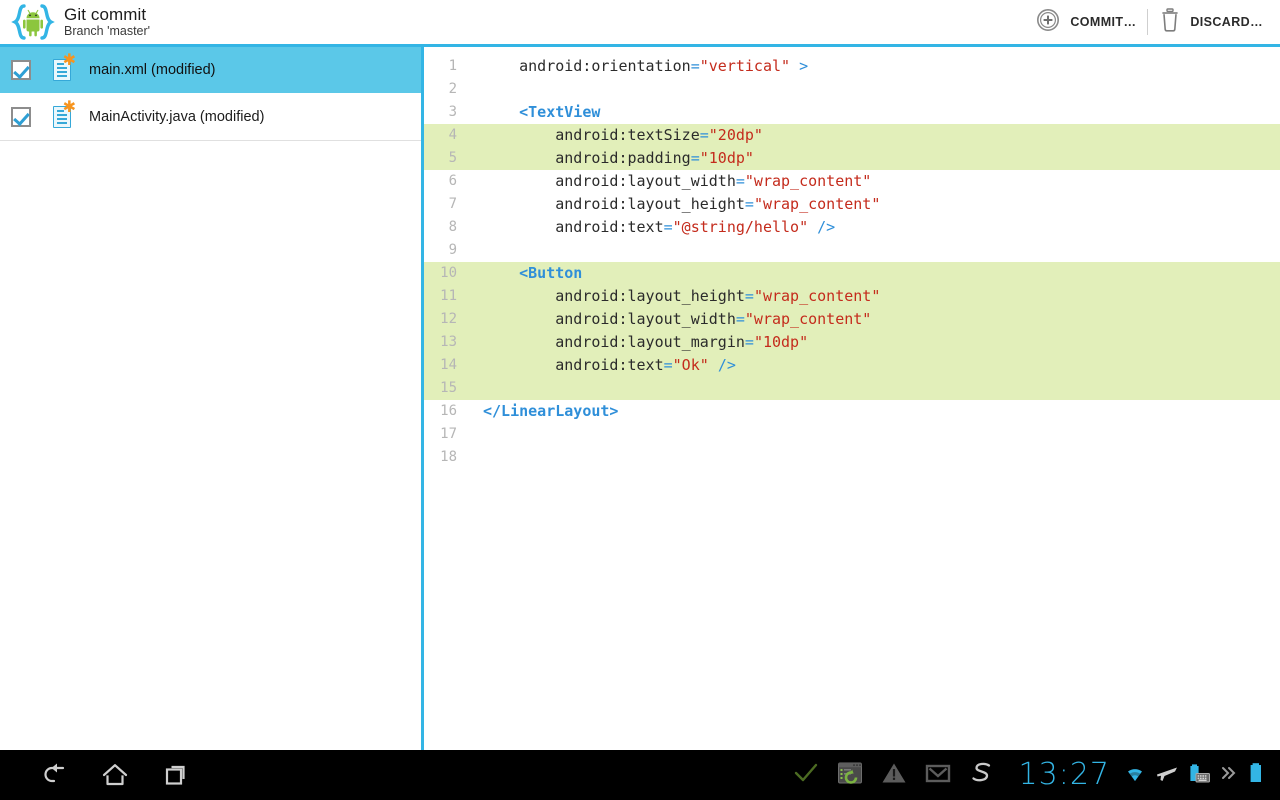 This screenshot has height=800, width=1280. I want to click on home-icon, so click(115, 775).